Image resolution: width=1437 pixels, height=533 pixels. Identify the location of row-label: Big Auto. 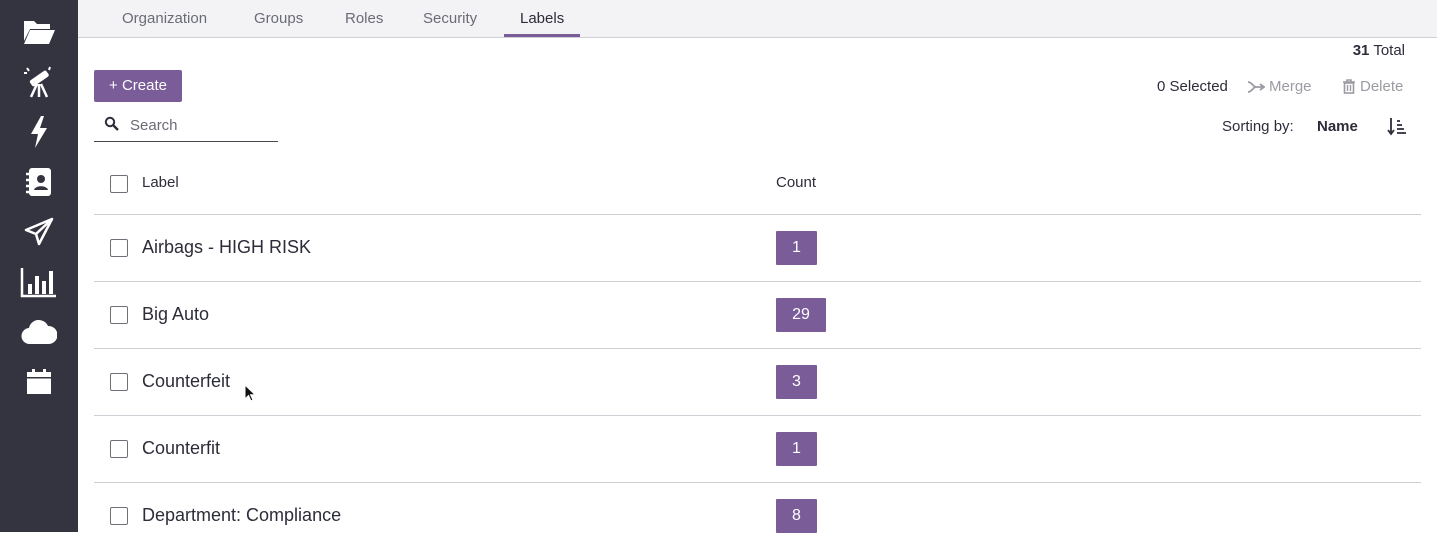
(175, 314).